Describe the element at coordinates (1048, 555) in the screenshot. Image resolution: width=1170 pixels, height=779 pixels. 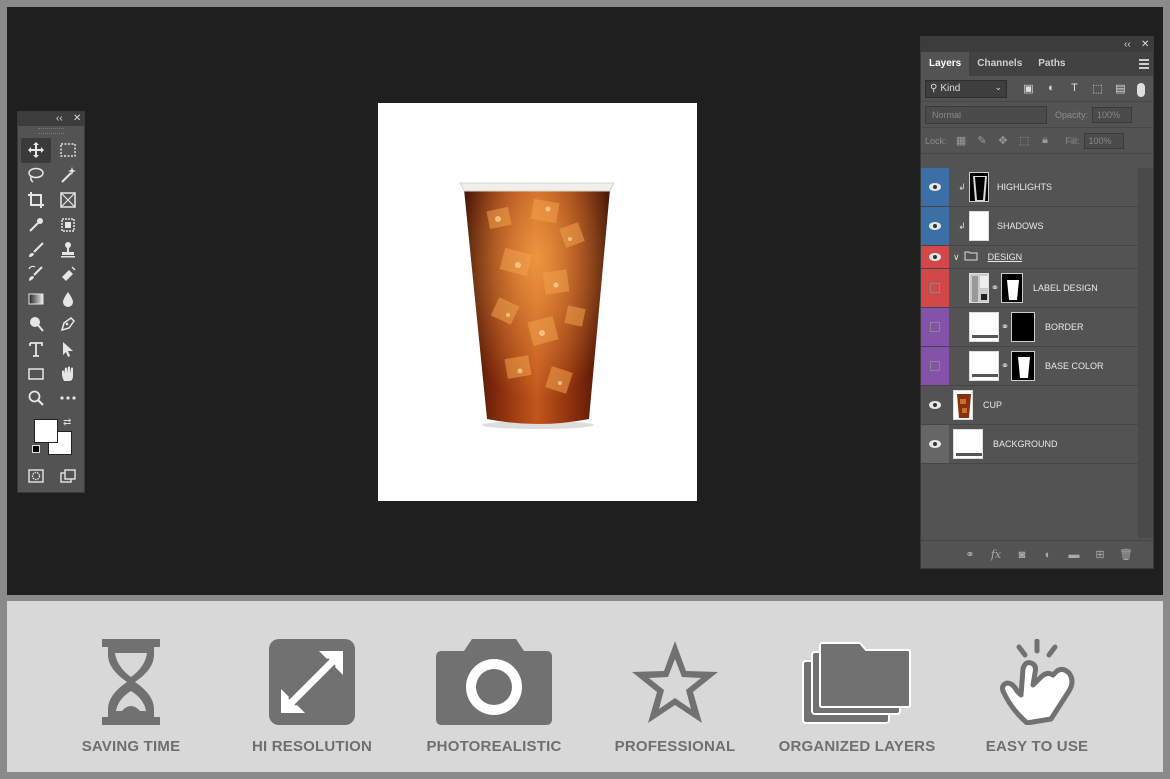
I see `adjustment-layer-icon: ◐` at that location.